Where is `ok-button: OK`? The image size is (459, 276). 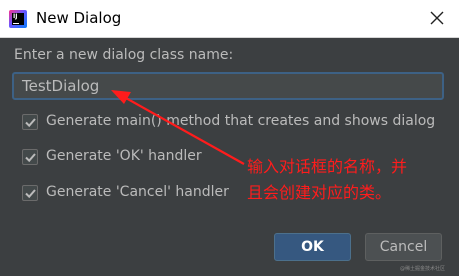 ok-button: OK is located at coordinates (312, 247).